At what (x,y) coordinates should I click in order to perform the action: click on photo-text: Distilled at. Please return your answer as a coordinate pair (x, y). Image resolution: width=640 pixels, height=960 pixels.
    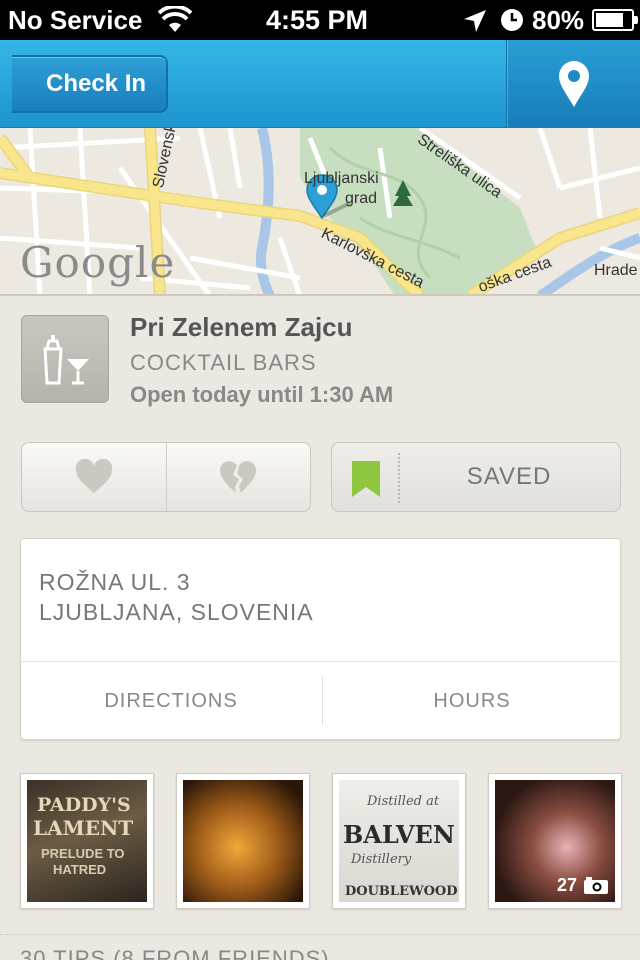
    Looking at the image, I should click on (403, 801).